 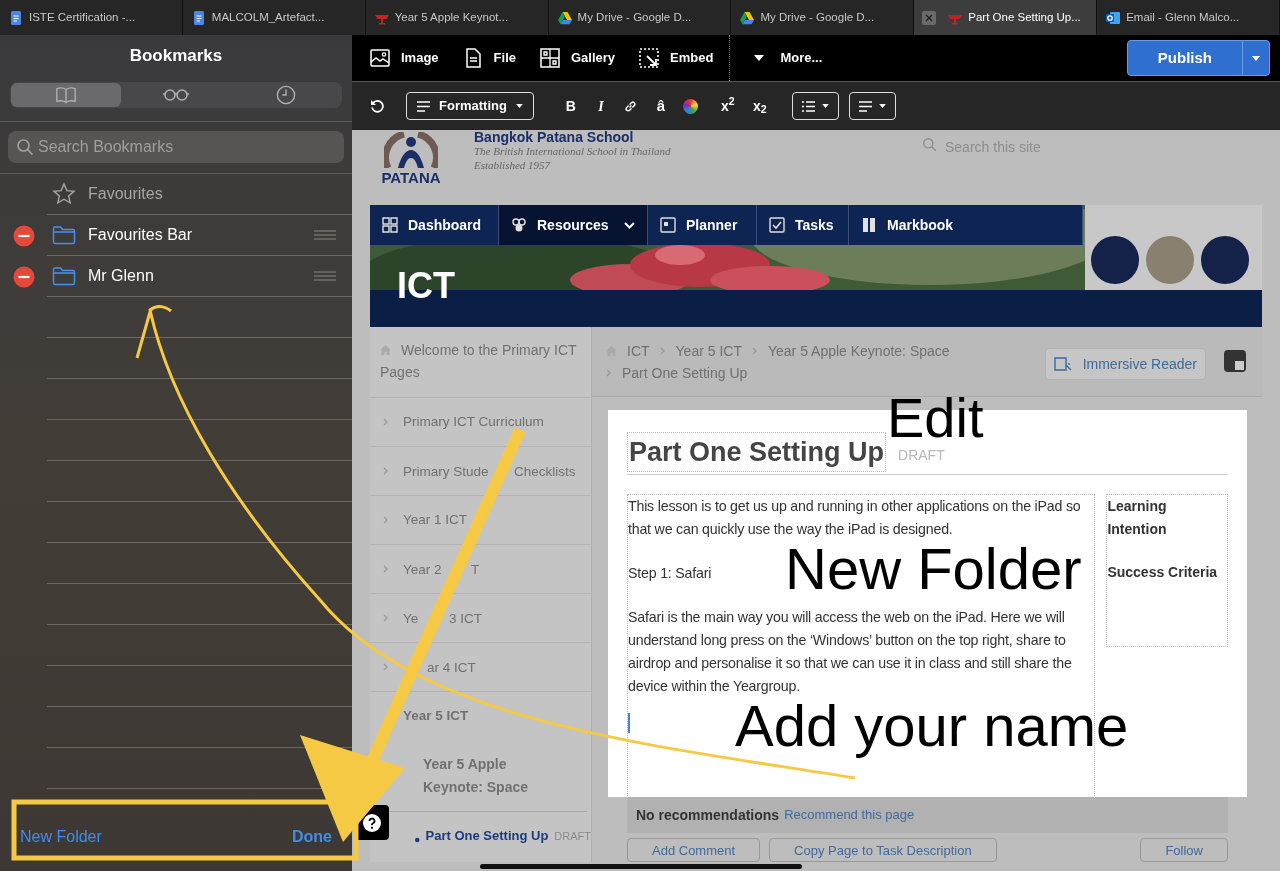 What do you see at coordinates (570, 106) in the screenshot?
I see `bold-button: B` at bounding box center [570, 106].